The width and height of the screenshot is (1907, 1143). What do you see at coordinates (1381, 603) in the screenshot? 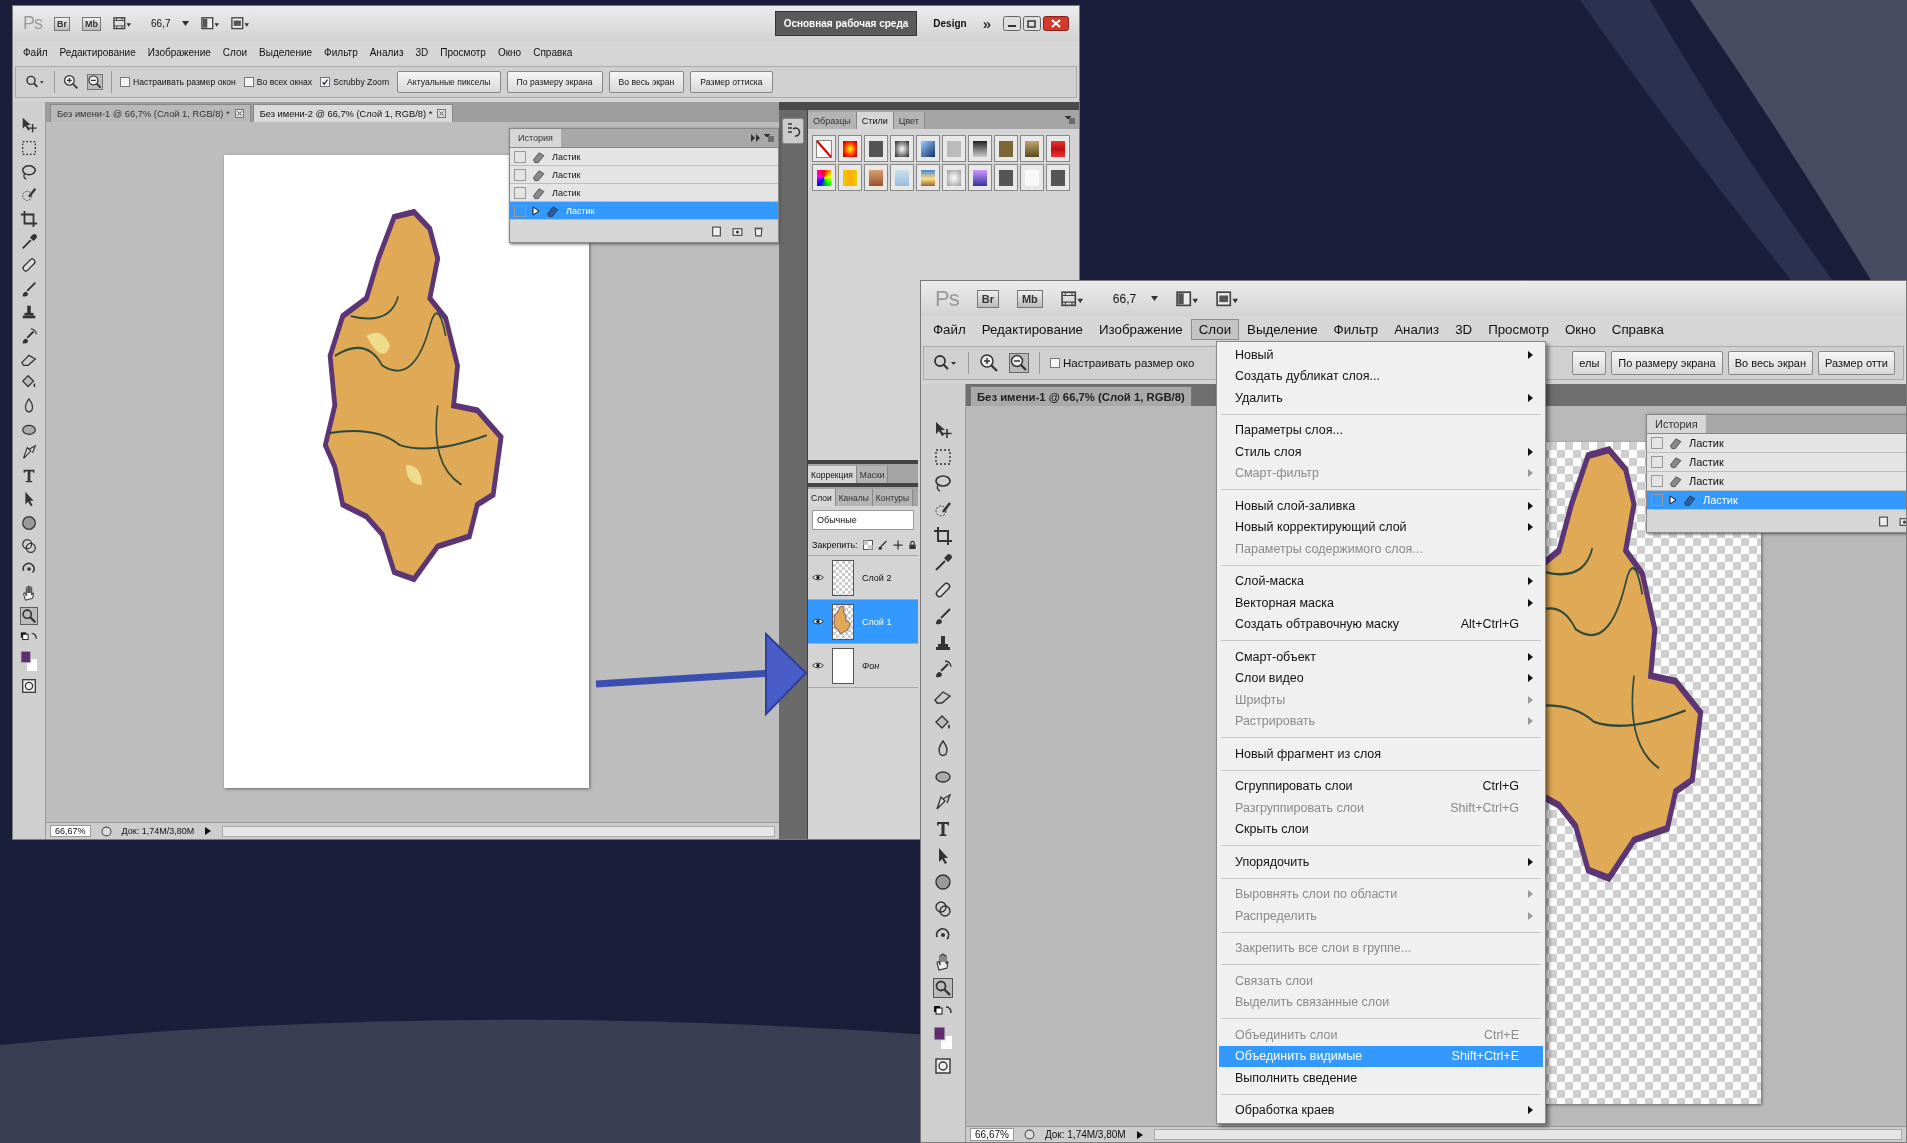
I see `menu-item: Векторная маска` at bounding box center [1381, 603].